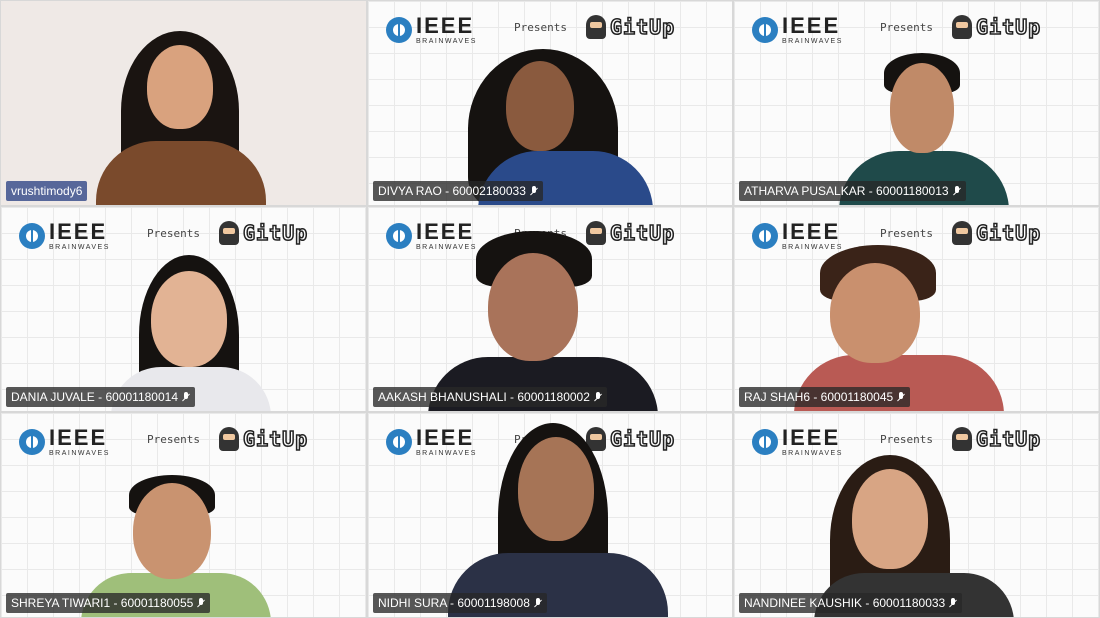 The height and width of the screenshot is (618, 1100). I want to click on participant-name-label: NIDHI SURA - 60001198008, so click(460, 603).